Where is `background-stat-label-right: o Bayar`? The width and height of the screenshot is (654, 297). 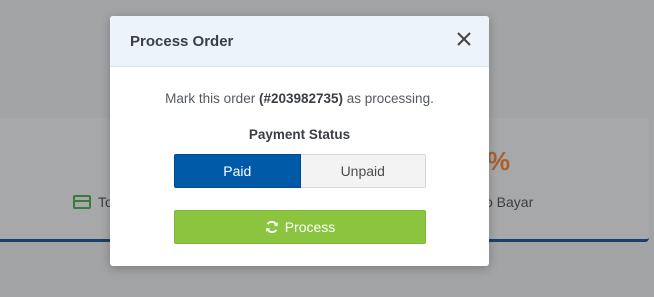 background-stat-label-right: o Bayar is located at coordinates (509, 202).